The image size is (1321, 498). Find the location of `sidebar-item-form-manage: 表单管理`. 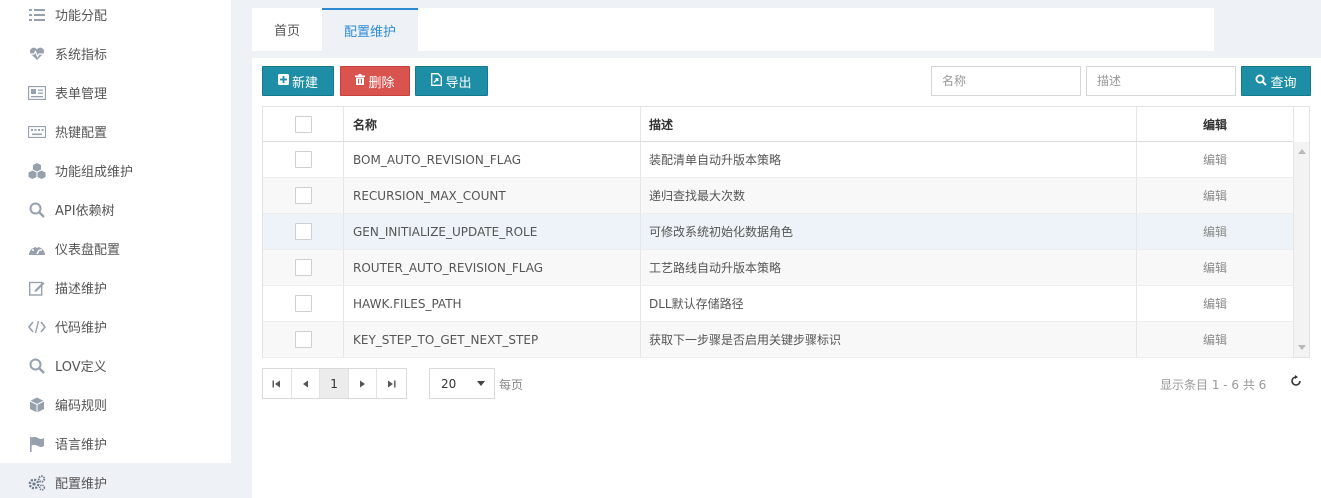

sidebar-item-form-manage: 表单管理 is located at coordinates (115, 92).